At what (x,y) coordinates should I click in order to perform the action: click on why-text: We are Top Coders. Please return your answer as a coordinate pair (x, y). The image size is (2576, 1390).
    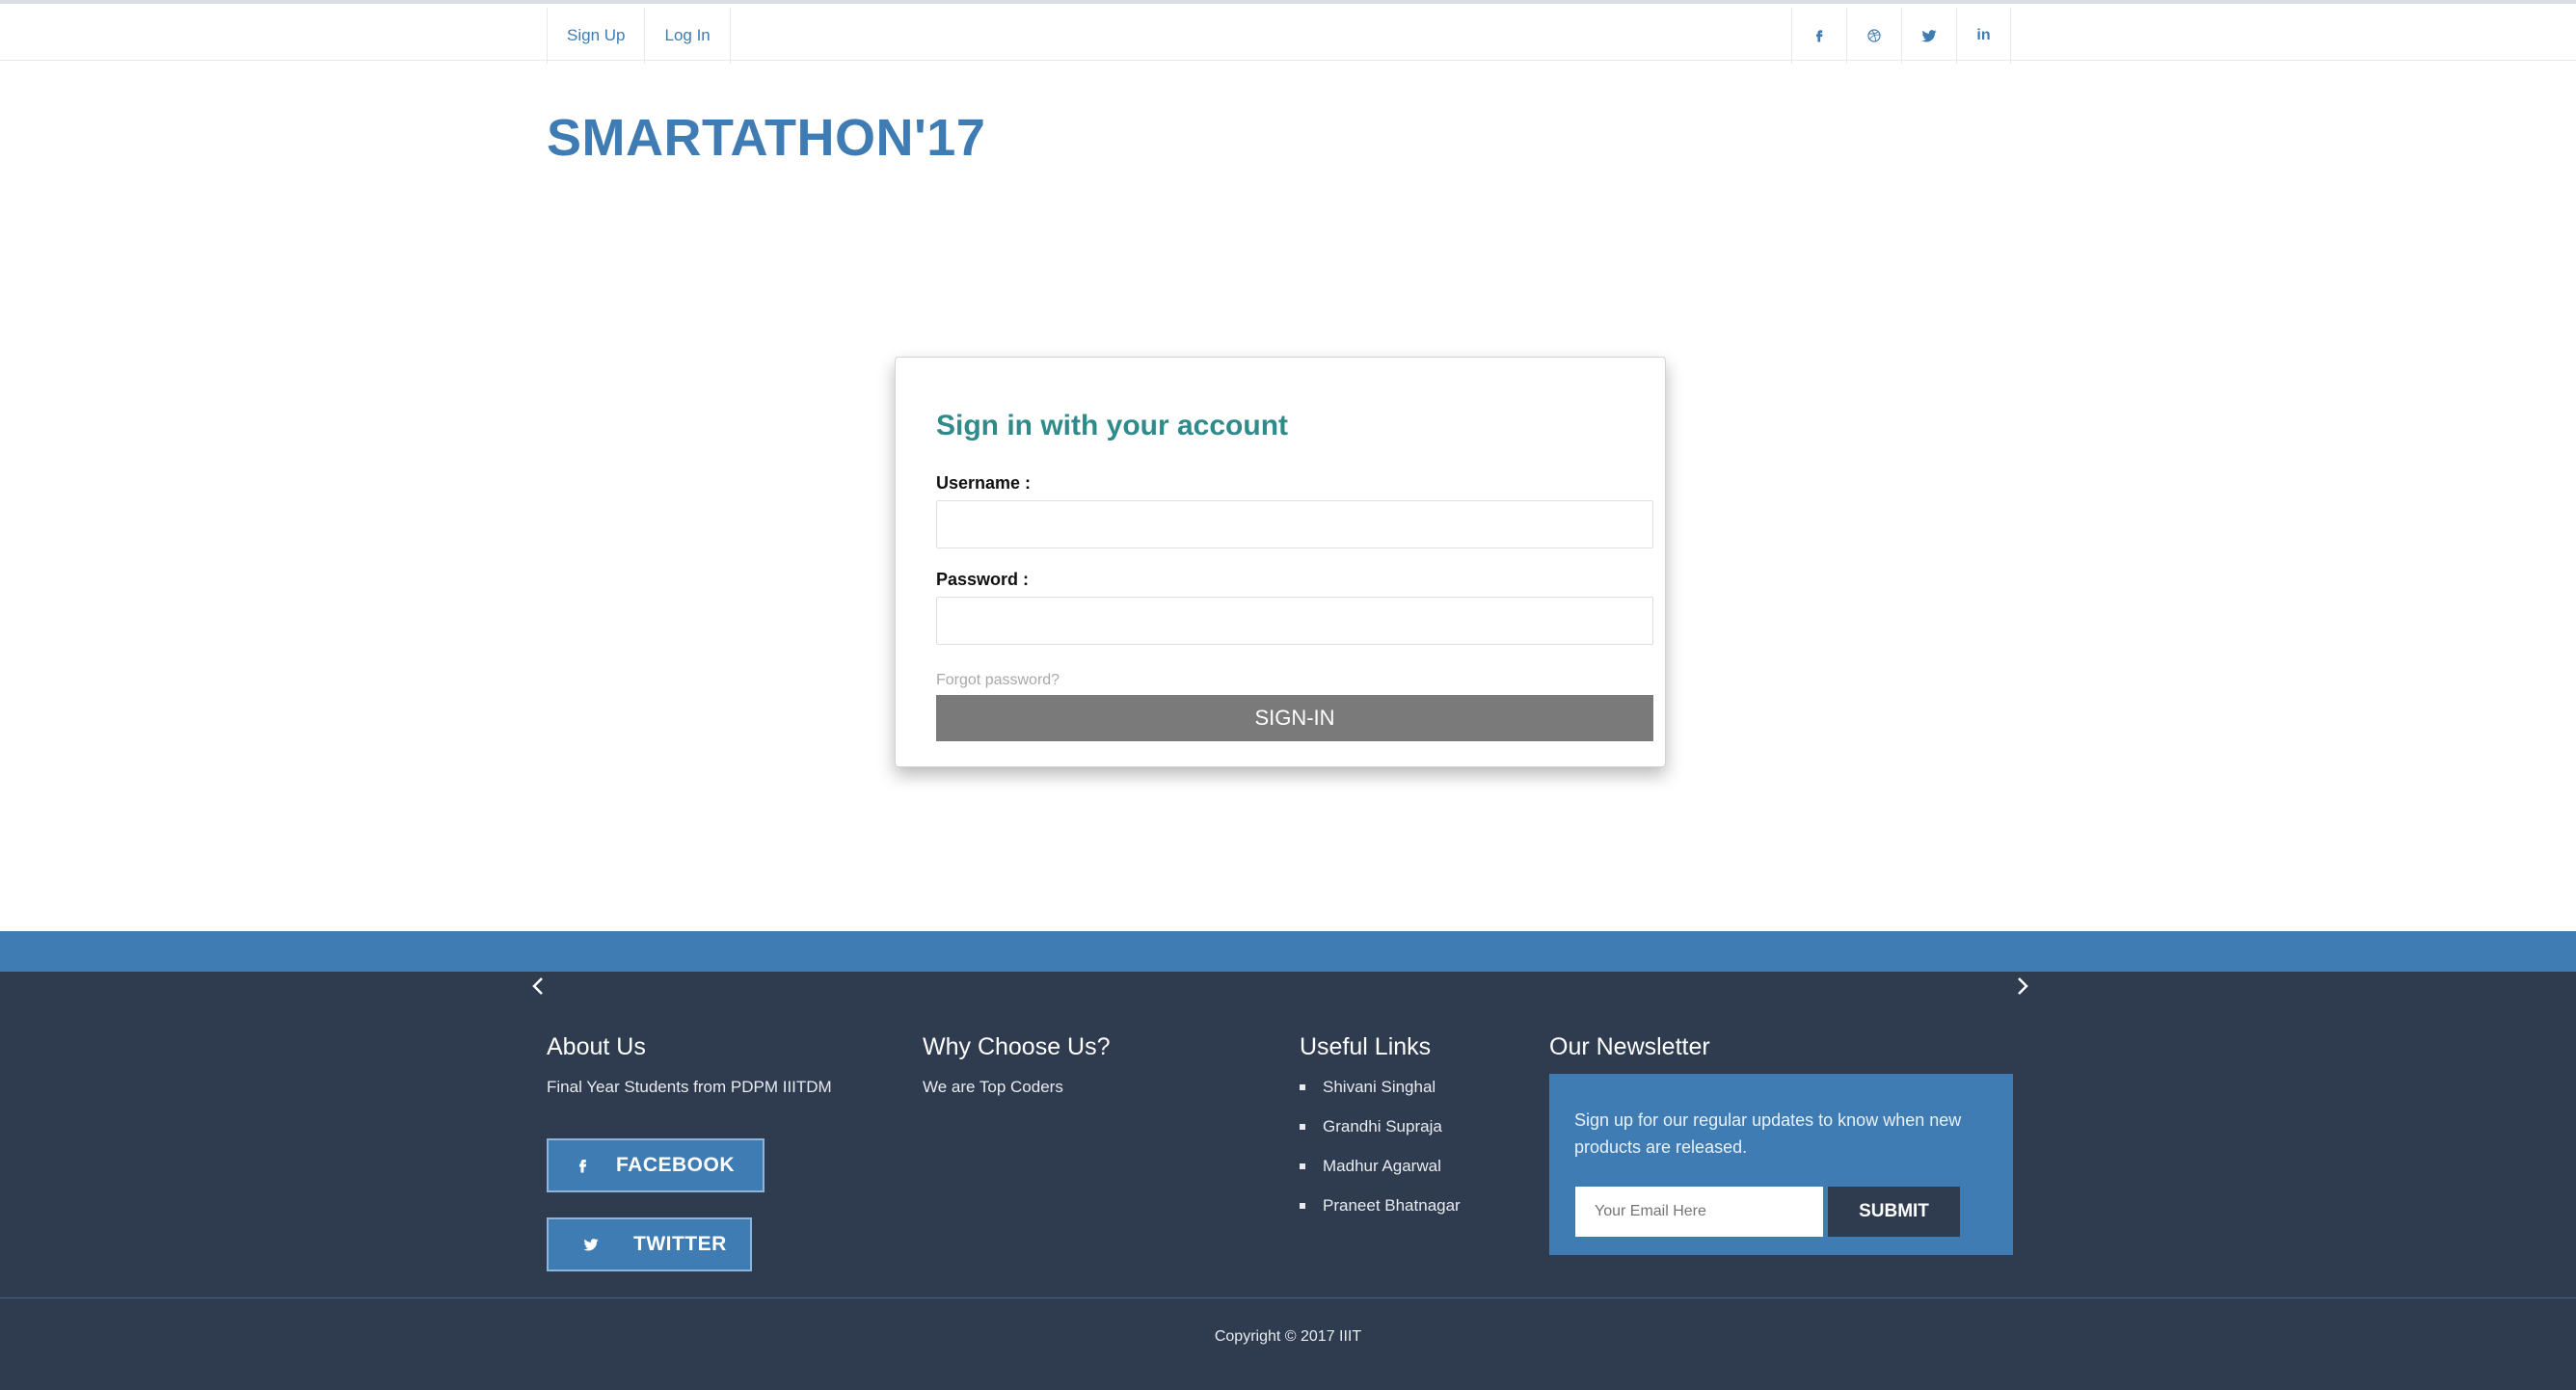
    Looking at the image, I should click on (993, 1087).